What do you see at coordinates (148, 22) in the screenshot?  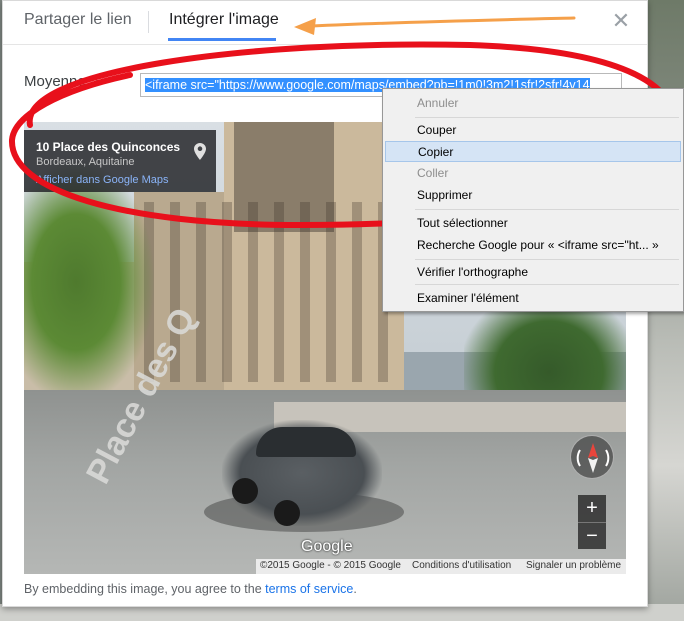 I see `tab-separator` at bounding box center [148, 22].